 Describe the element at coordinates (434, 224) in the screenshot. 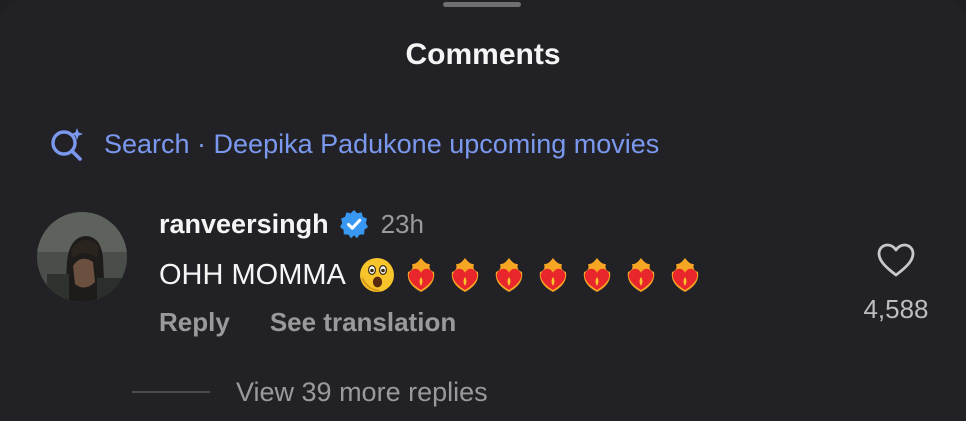

I see `comment-meta: ranveersingh 23h` at that location.